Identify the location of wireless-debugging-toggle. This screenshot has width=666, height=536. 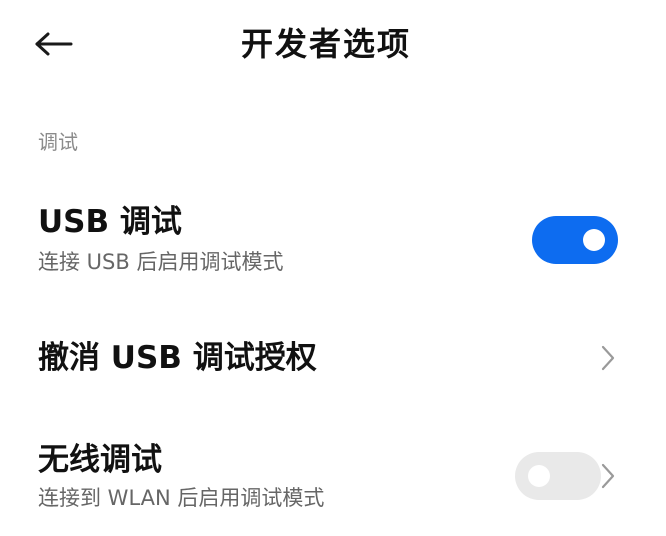
(558, 476).